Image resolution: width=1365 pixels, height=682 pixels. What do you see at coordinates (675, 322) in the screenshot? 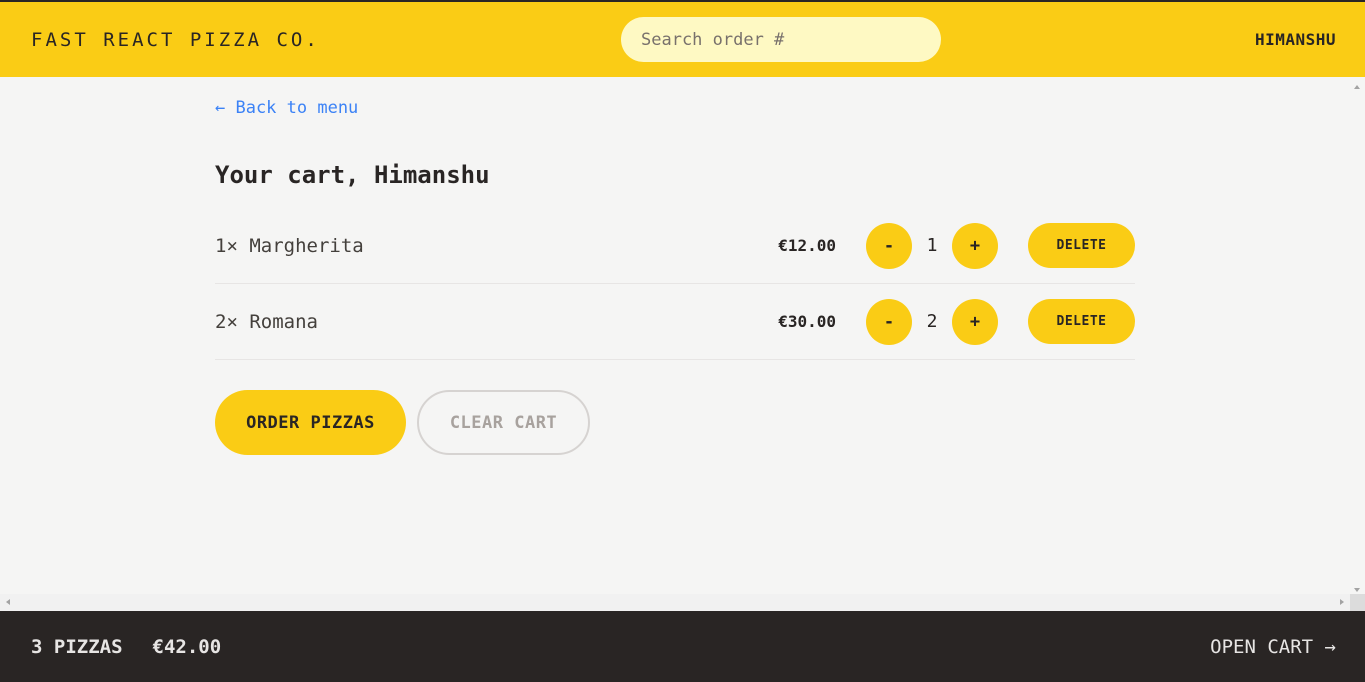
I see `cart-item: 2× Romana €30.00 - 2 + Delete` at bounding box center [675, 322].